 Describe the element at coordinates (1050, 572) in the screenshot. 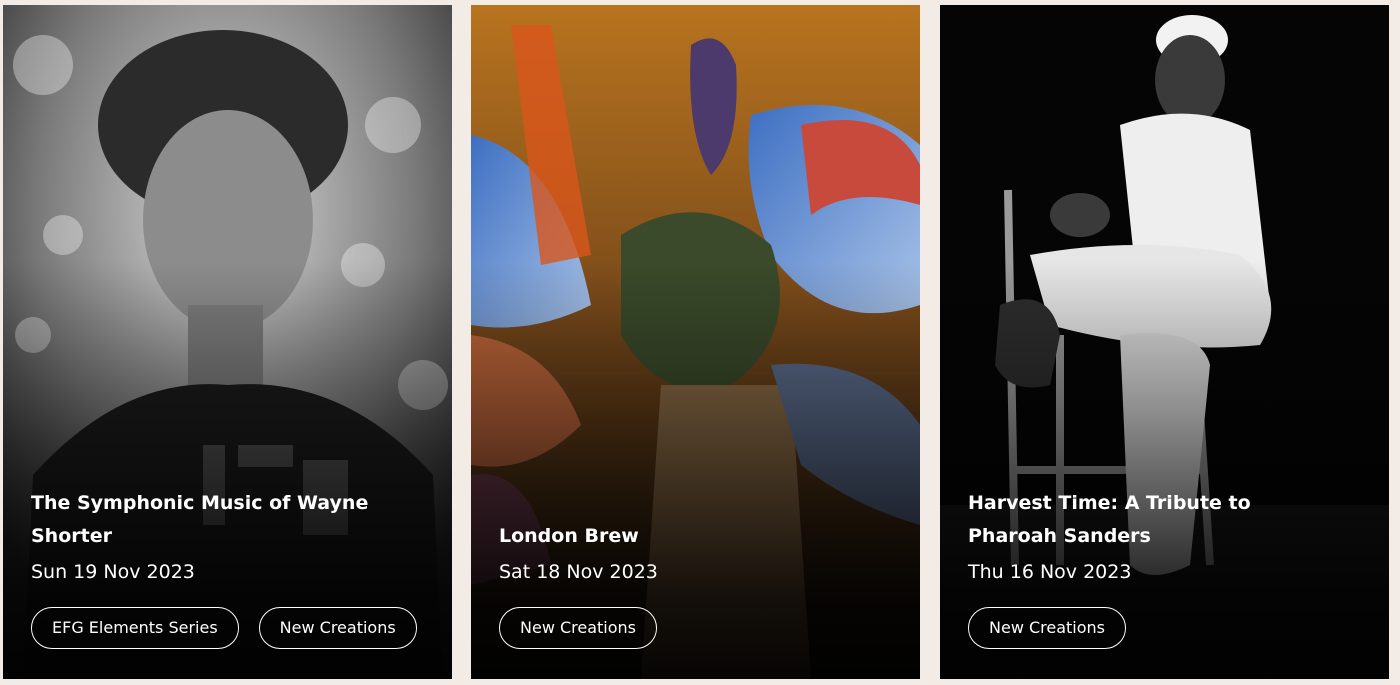

I see `event-date: Thu 16 Nov 2023` at that location.